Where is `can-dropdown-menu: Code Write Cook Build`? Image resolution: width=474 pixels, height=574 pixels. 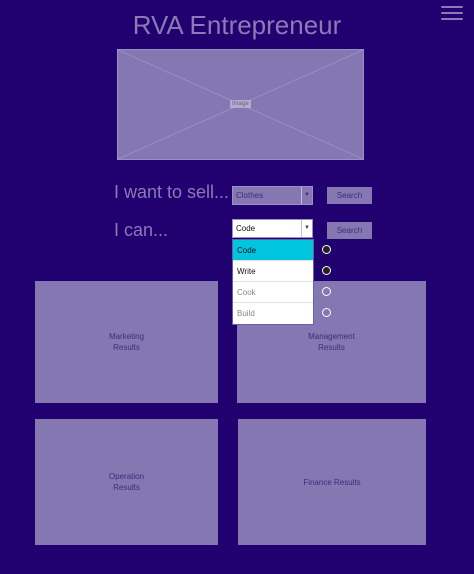
can-dropdown-menu: Code Write Cook Build is located at coordinates (273, 282).